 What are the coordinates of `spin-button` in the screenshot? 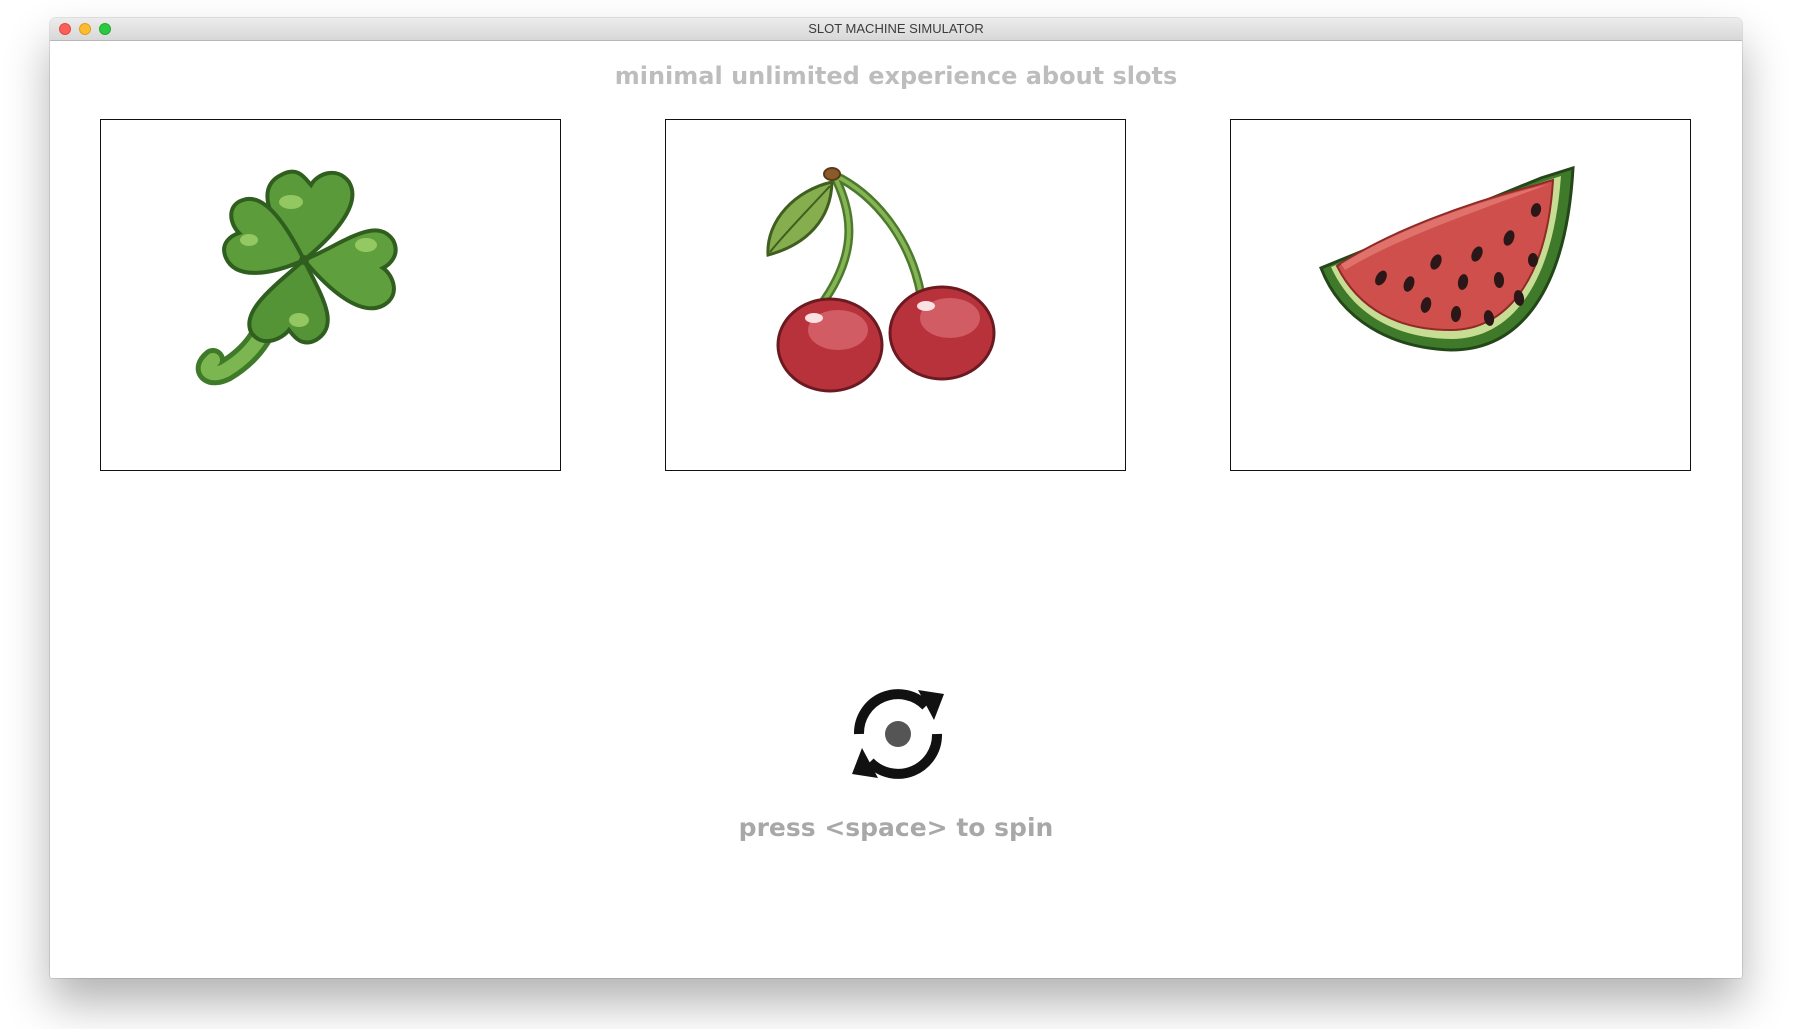 It's located at (898, 734).